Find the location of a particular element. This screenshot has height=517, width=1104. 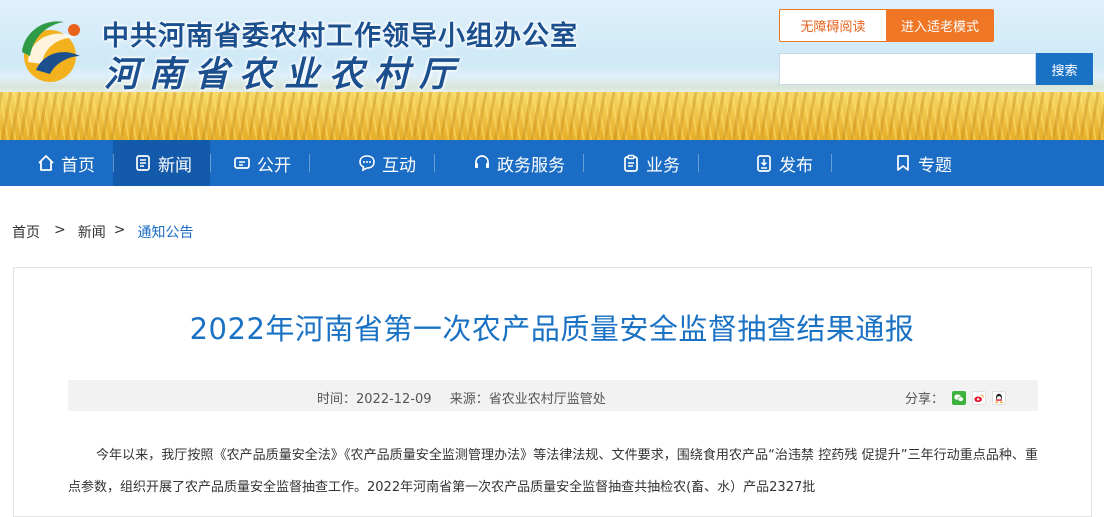

open-icon is located at coordinates (242, 163).